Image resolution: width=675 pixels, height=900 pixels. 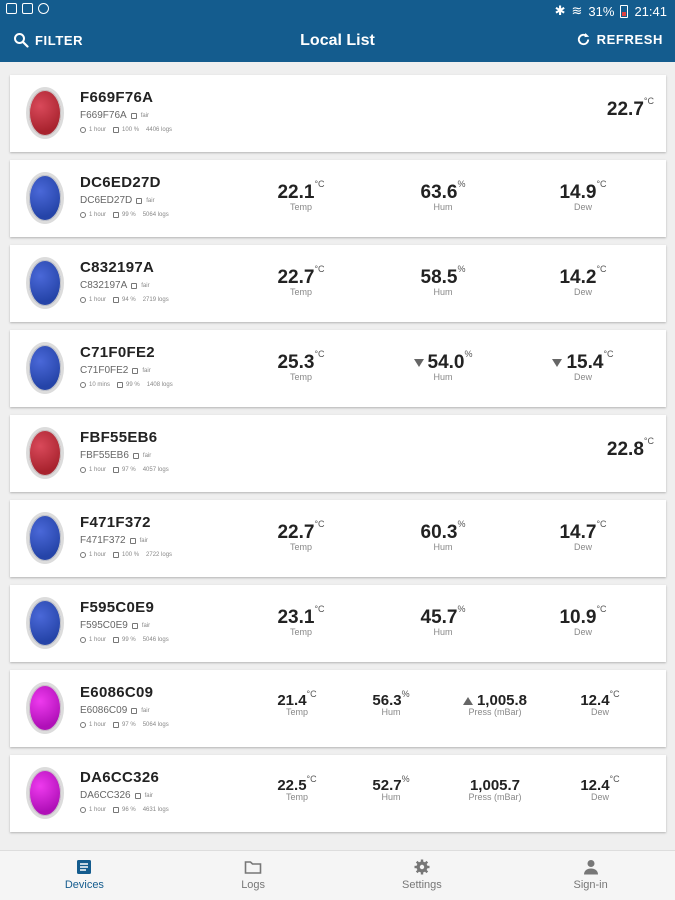 What do you see at coordinates (301, 365) in the screenshot?
I see `reading-temp: 25.3°C Temp` at bounding box center [301, 365].